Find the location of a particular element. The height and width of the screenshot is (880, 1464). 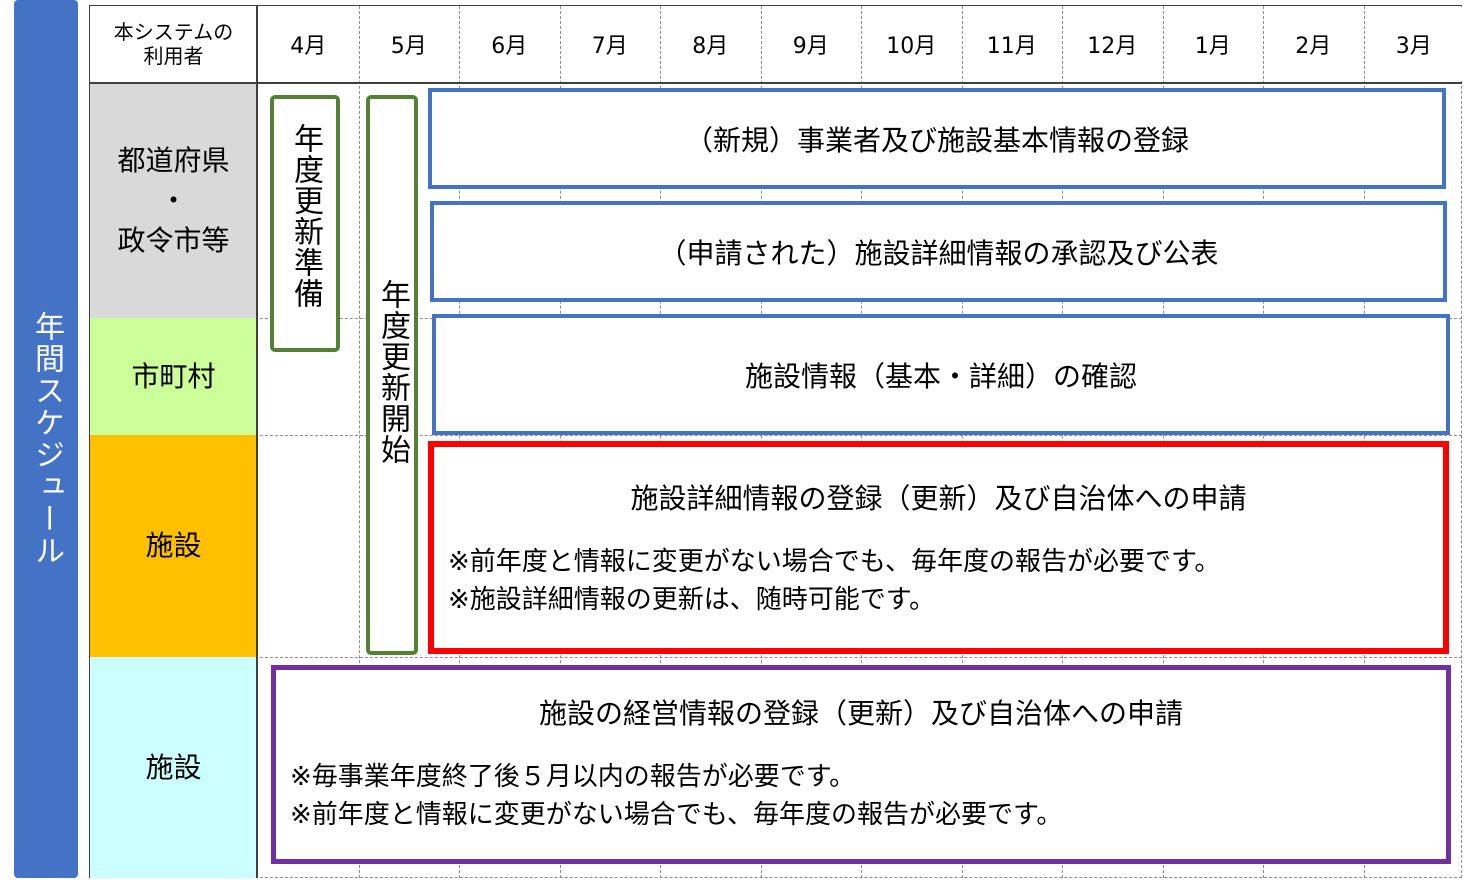

row-label-prefecture-line2: ・ is located at coordinates (173, 200).